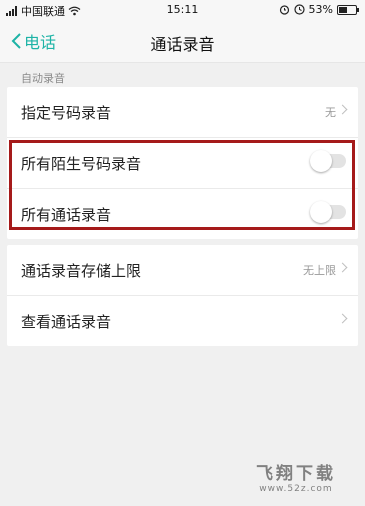 This screenshot has height=506, width=365. I want to click on section-header: 自动录音, so click(43, 78).